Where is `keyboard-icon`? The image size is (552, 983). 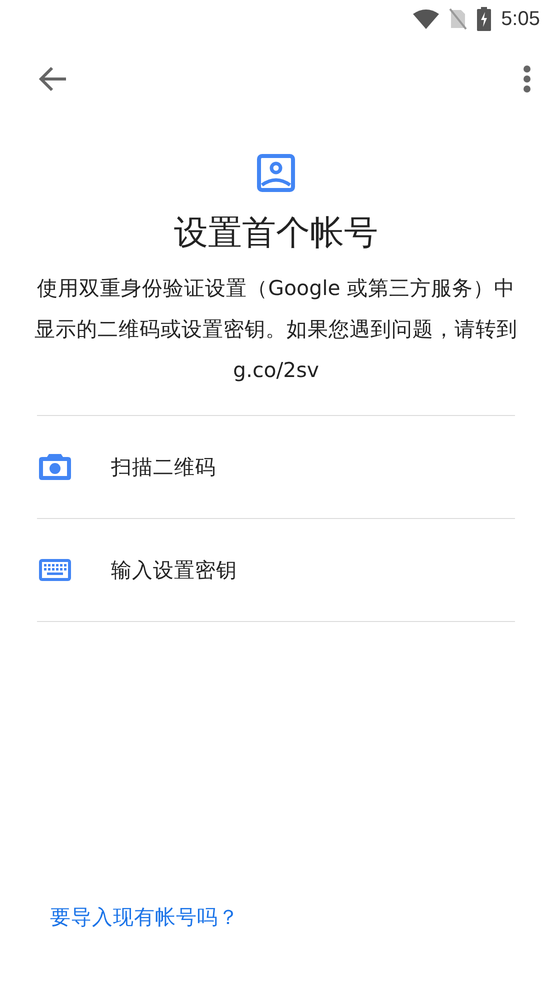
keyboard-icon is located at coordinates (55, 570).